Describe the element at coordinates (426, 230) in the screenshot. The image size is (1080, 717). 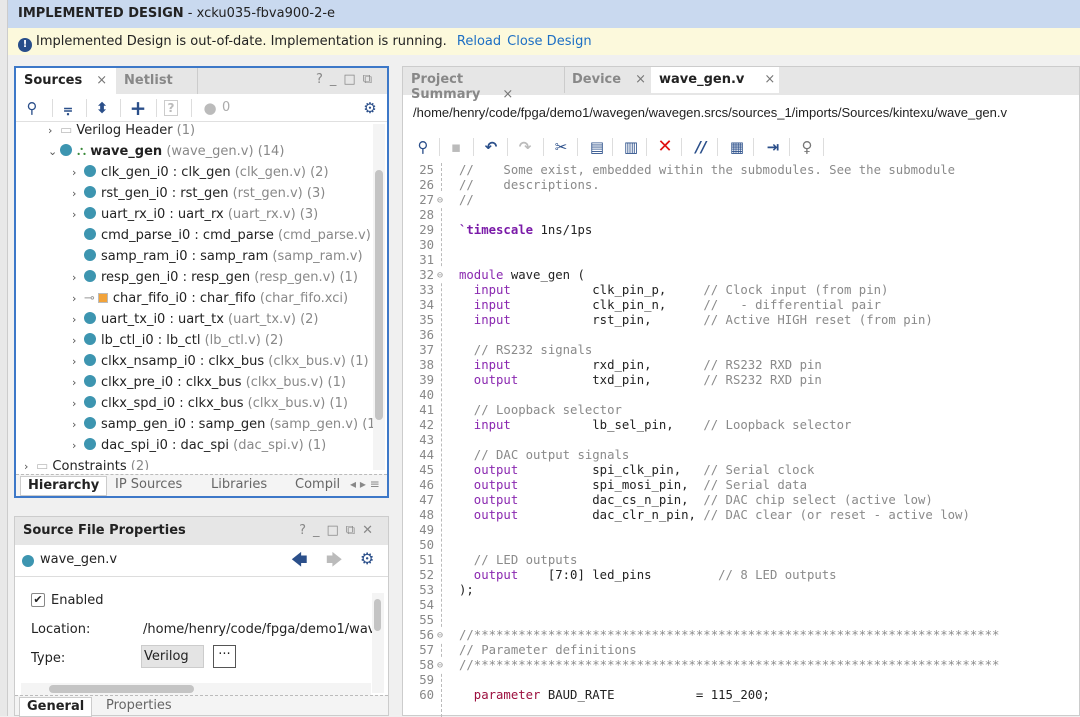
I see `line-number: 29` at that location.